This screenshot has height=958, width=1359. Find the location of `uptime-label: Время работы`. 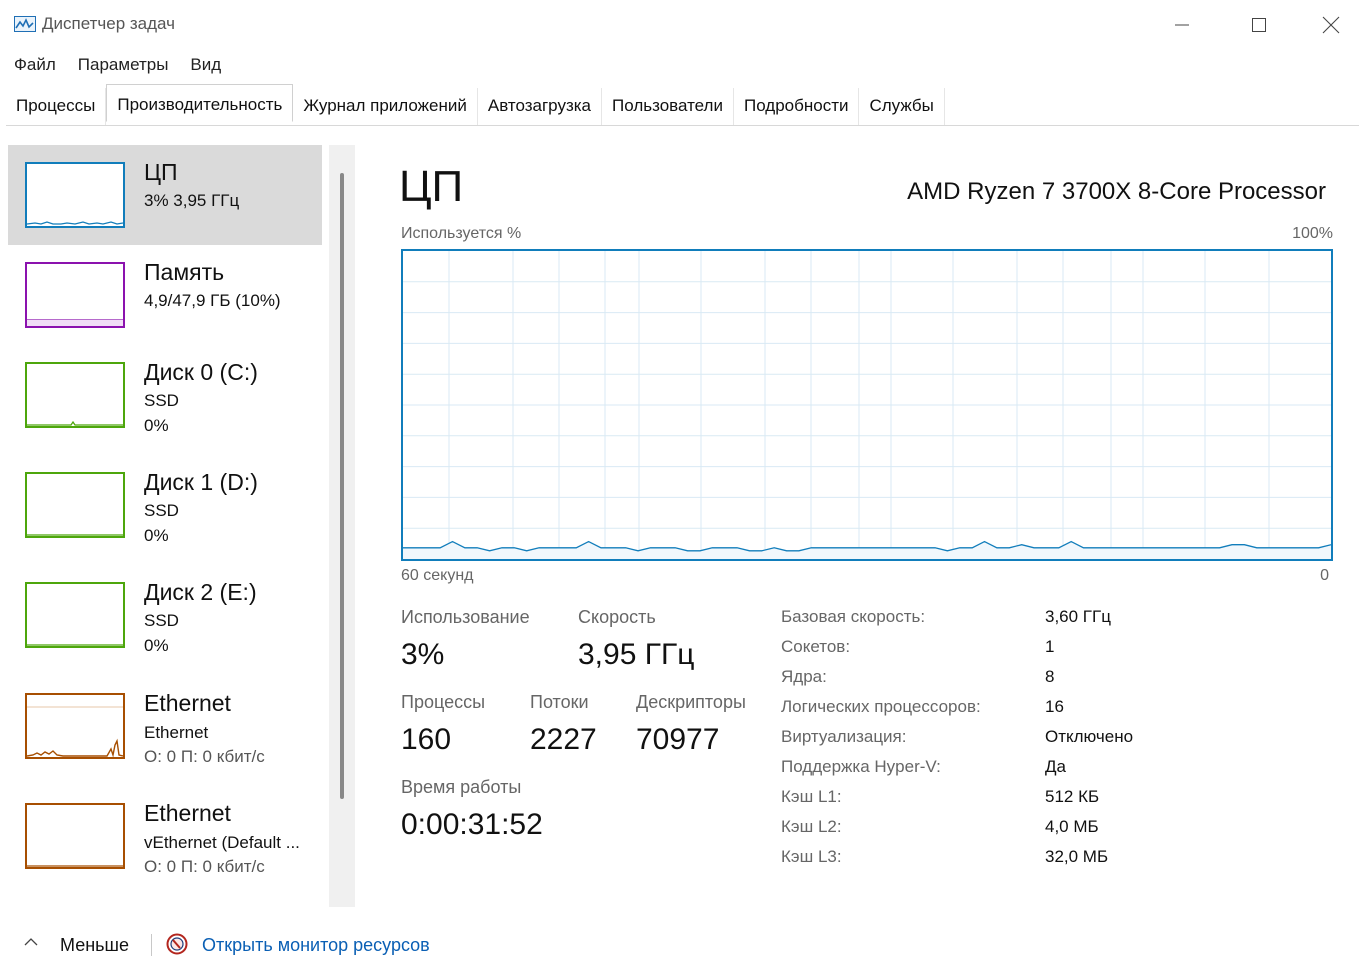

uptime-label: Время работы is located at coordinates (461, 787).